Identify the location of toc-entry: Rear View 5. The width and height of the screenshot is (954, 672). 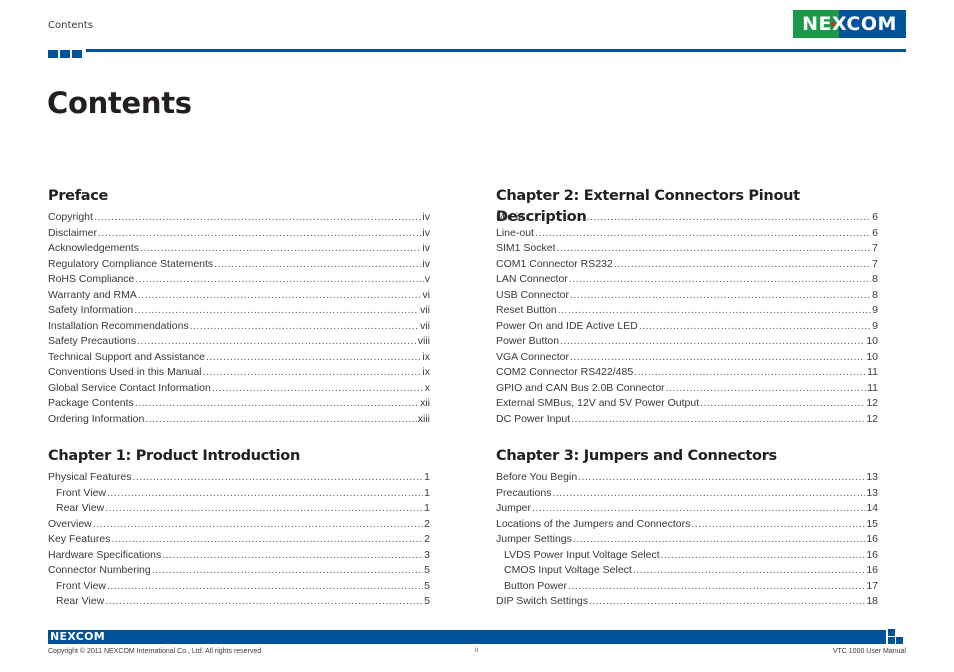
(239, 602).